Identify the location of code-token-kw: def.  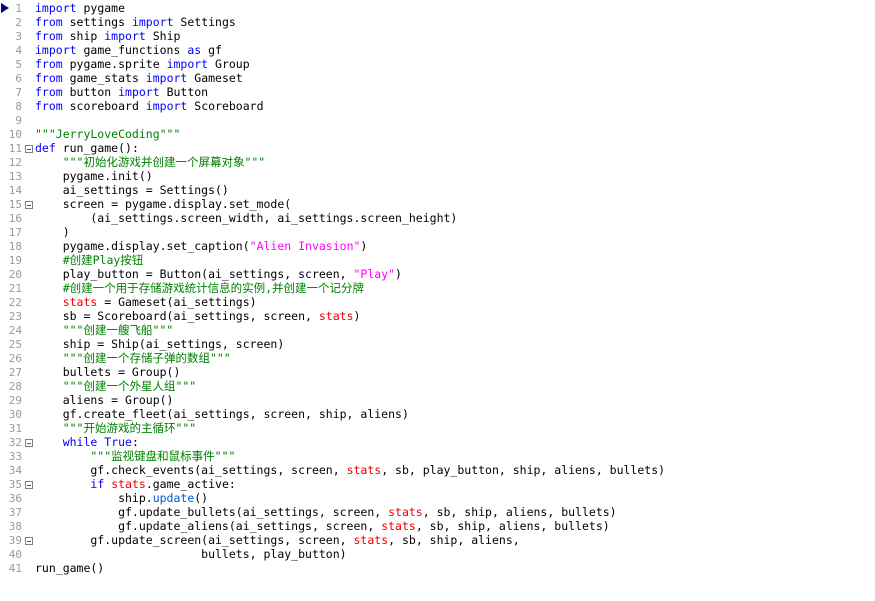
(45, 148).